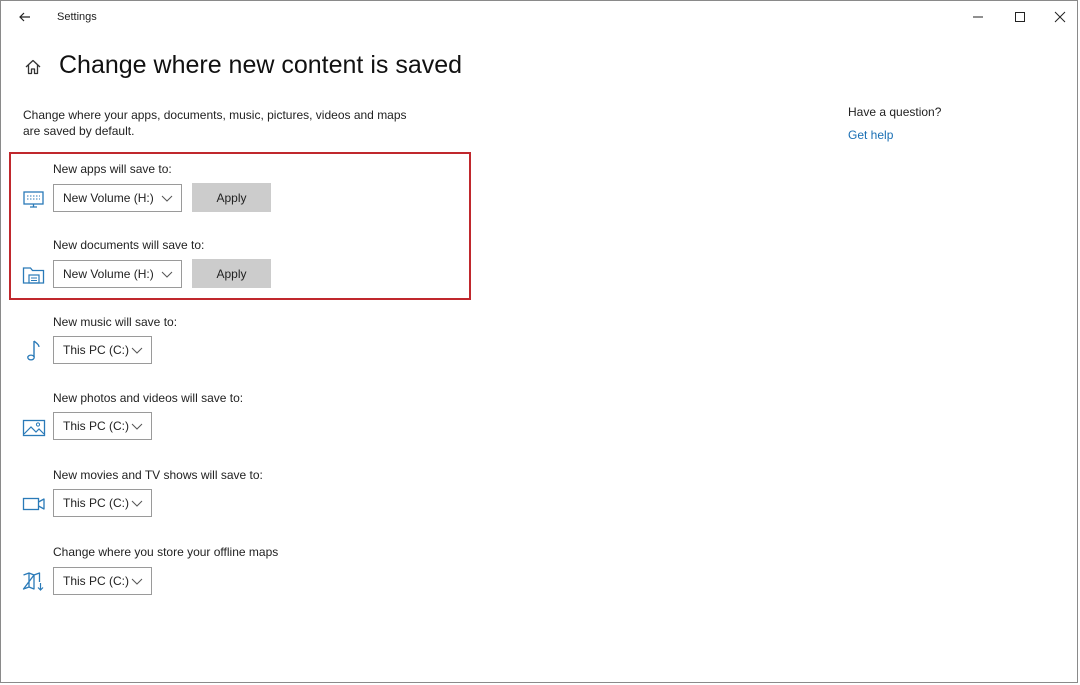  I want to click on monitor-icon, so click(34, 199).